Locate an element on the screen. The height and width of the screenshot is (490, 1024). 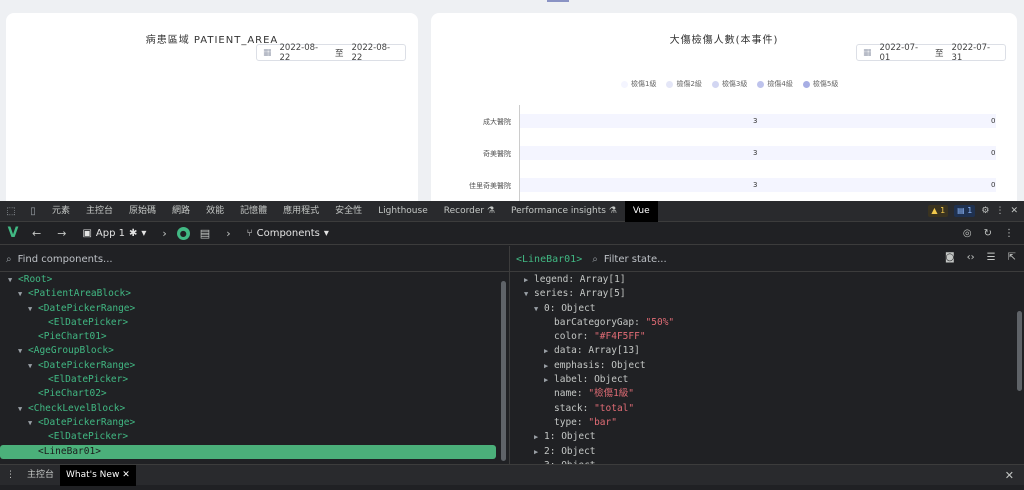
open-in-editor-icon: ⇱ is located at coordinates (1012, 257).